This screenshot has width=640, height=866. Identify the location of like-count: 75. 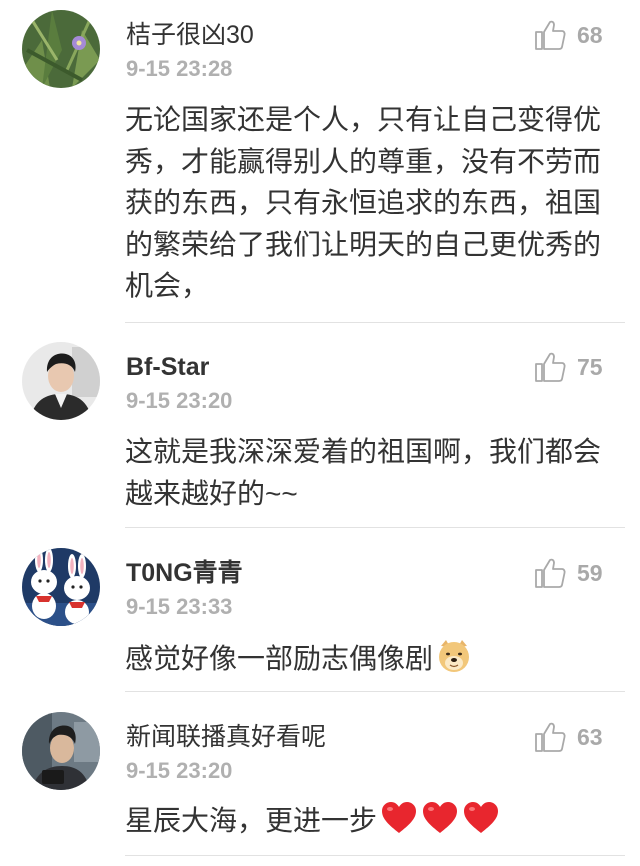
(590, 367).